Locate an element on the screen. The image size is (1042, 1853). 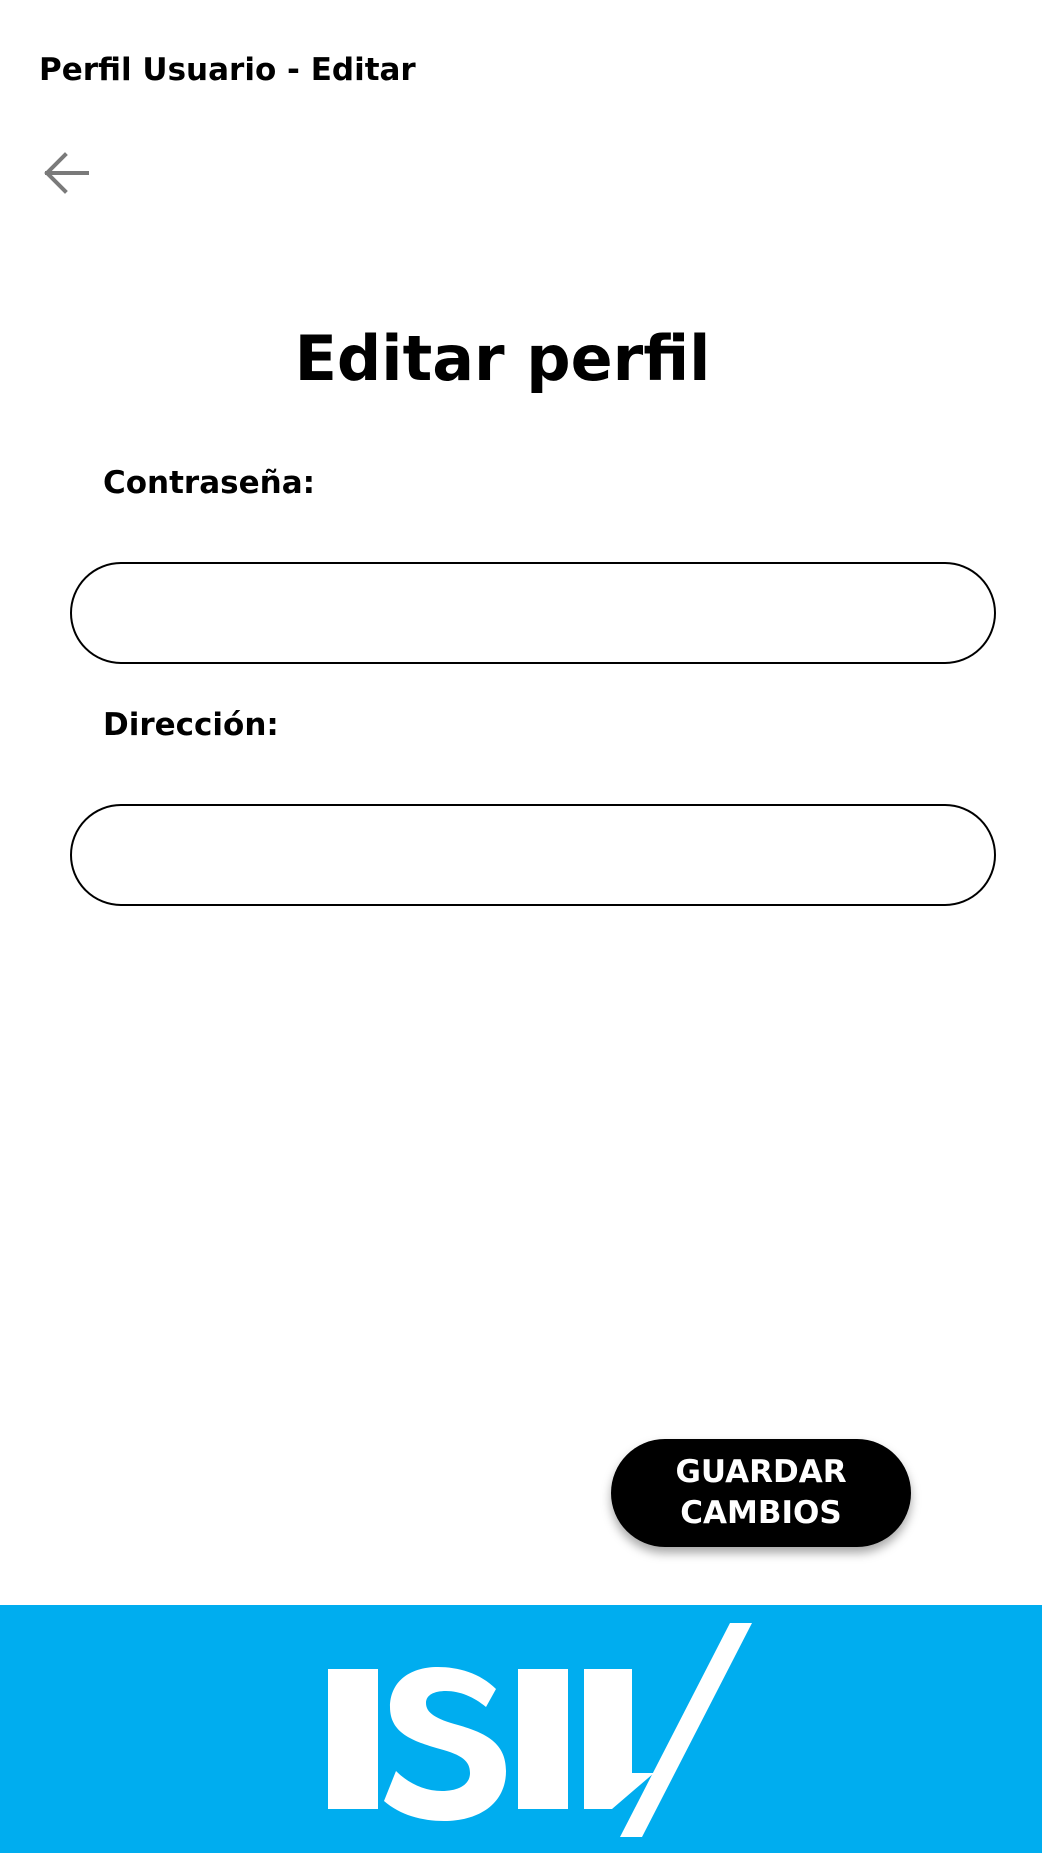
footer-banner is located at coordinates (521, 1729).